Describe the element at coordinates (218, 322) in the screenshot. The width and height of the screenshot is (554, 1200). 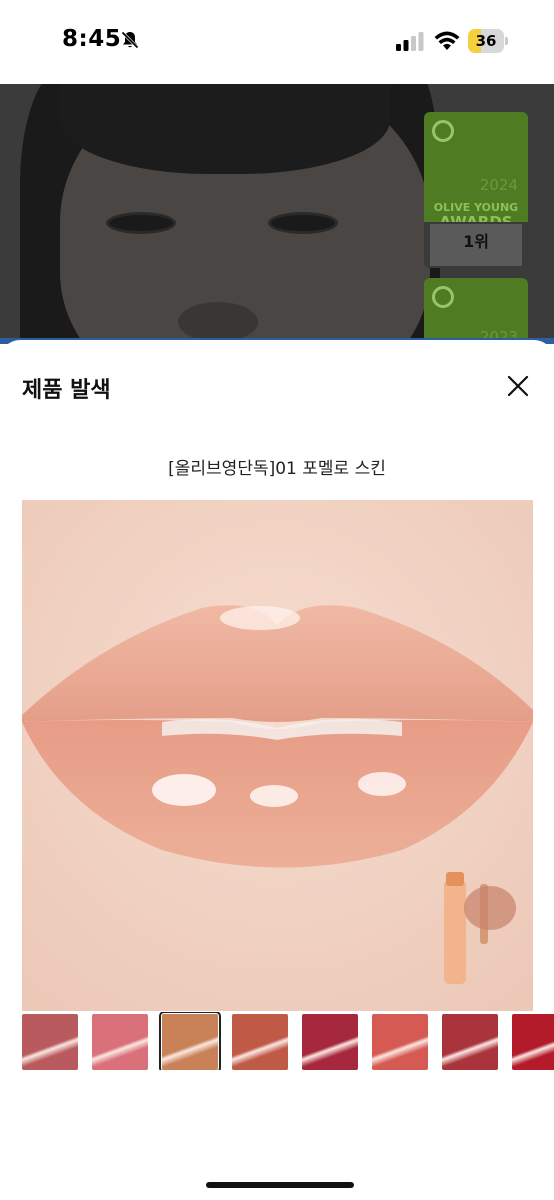
I see `nose` at that location.